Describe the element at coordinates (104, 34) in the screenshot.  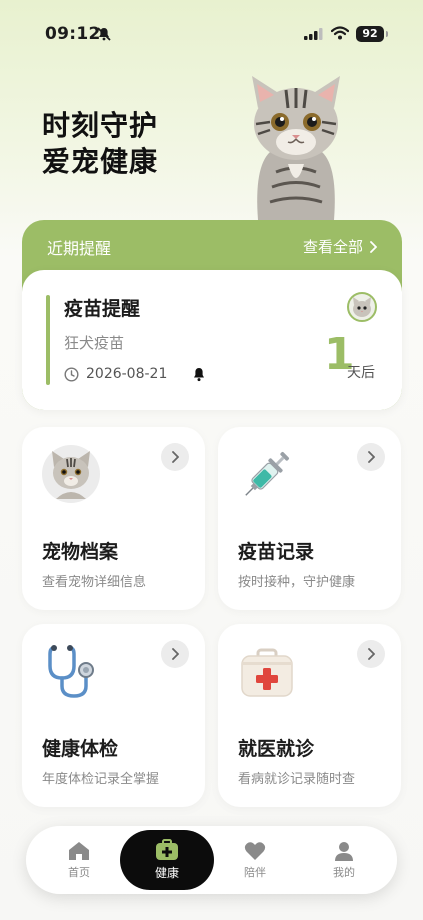
I see `bell-mute-icon` at that location.